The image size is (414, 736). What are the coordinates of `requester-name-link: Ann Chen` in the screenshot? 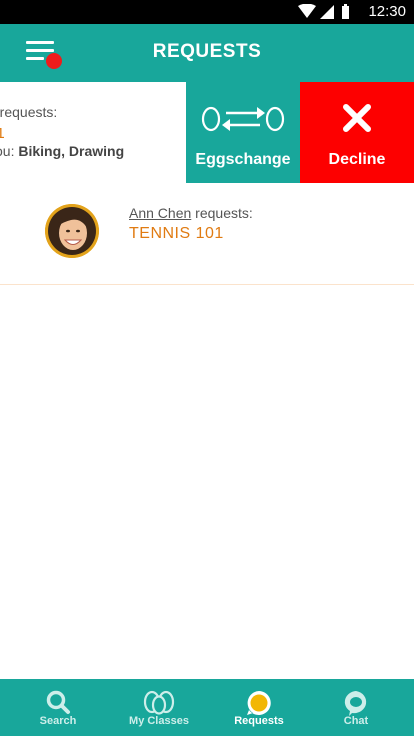 It's located at (160, 213).